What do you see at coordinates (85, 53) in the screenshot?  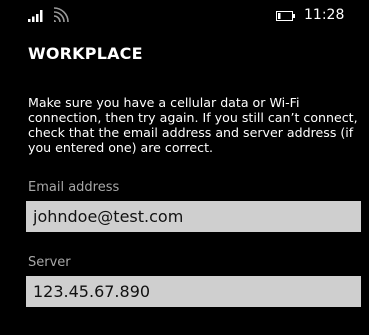 I see `page-title: WORKPLACE` at bounding box center [85, 53].